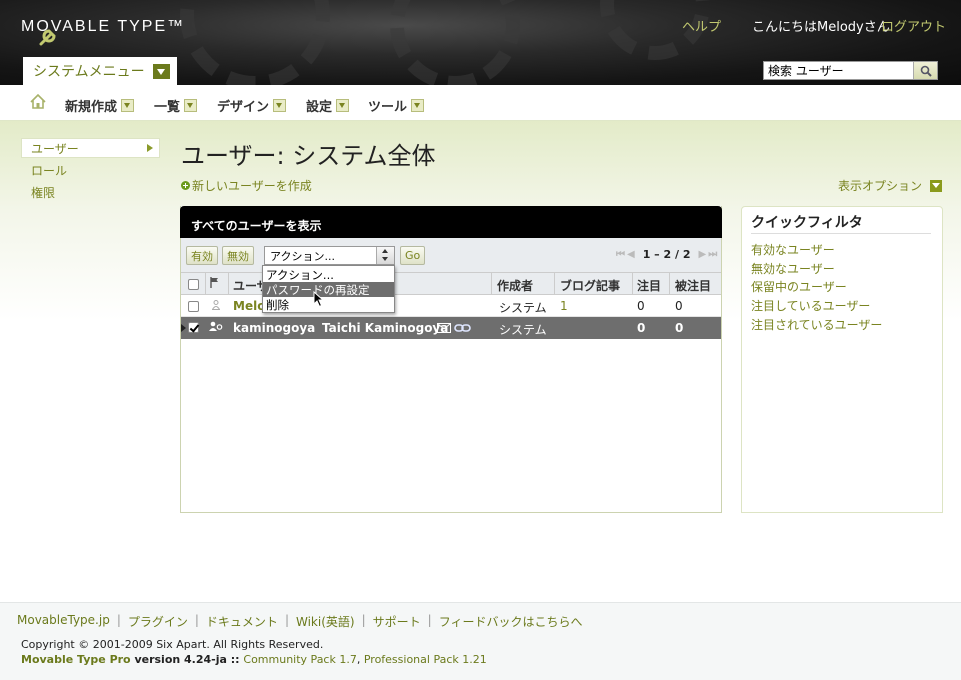 The image size is (961, 680). What do you see at coordinates (187, 659) in the screenshot?
I see `version-text: version 4.24-ja ::` at bounding box center [187, 659].